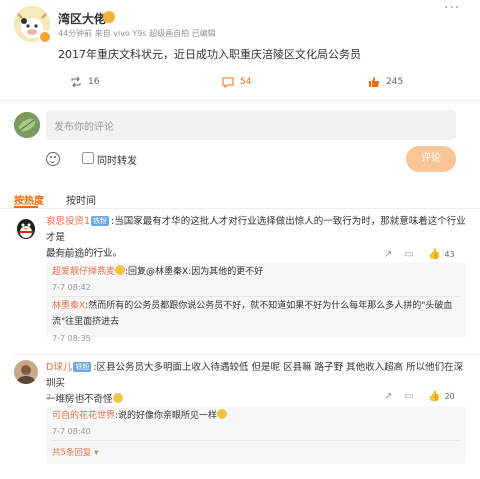  I want to click on comment-like-count: 43, so click(449, 254).